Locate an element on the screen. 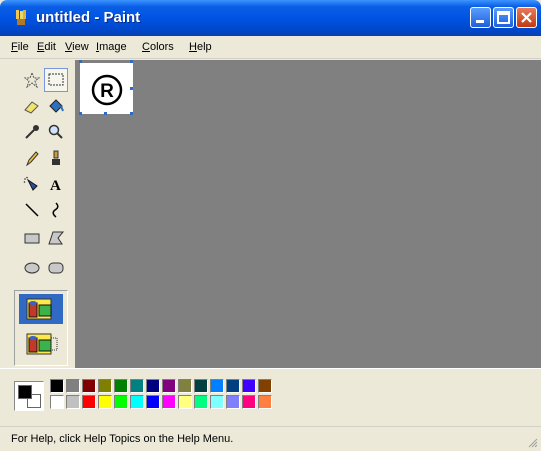  minimize-button is located at coordinates (480, 17).